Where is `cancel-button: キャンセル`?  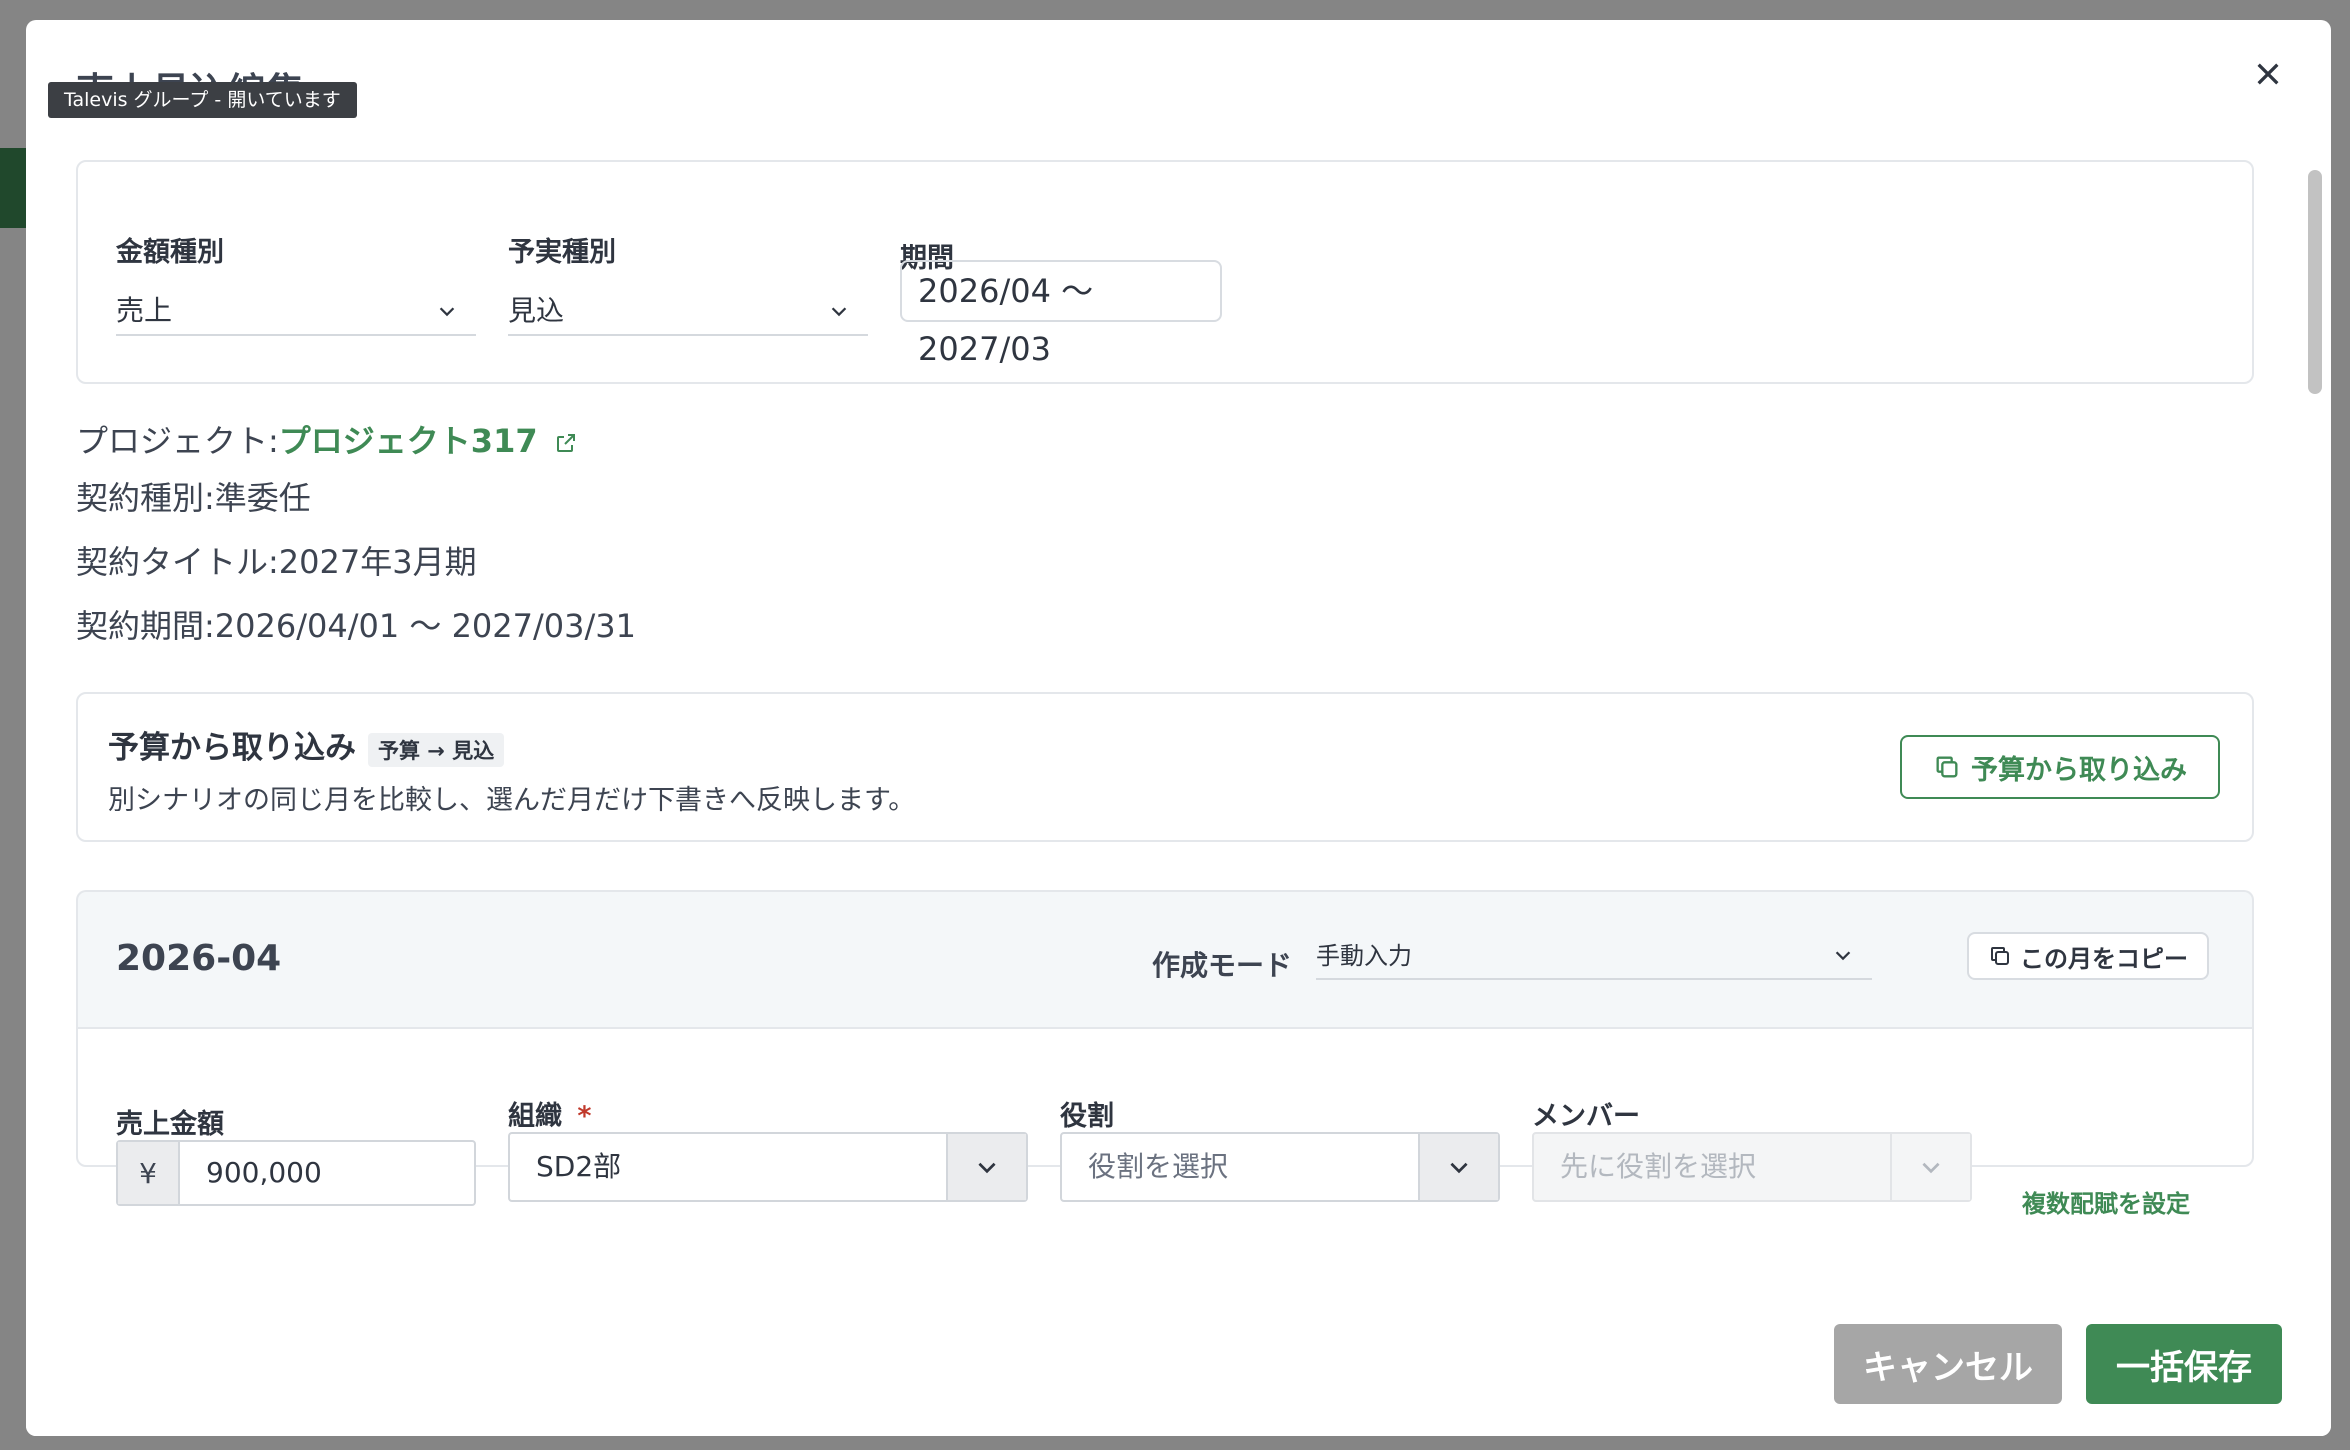
cancel-button: キャンセル is located at coordinates (1948, 1364).